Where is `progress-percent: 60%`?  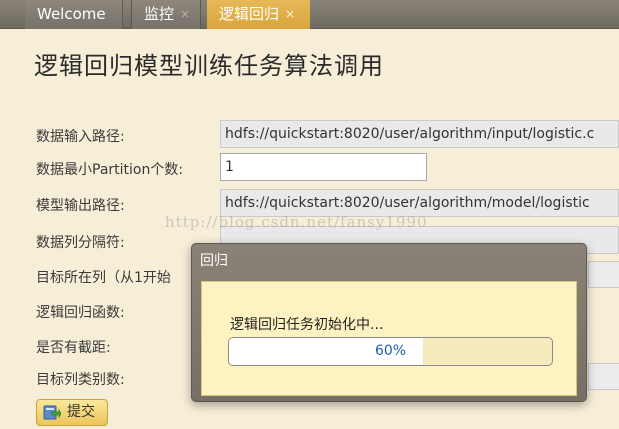 progress-percent: 60% is located at coordinates (390, 351).